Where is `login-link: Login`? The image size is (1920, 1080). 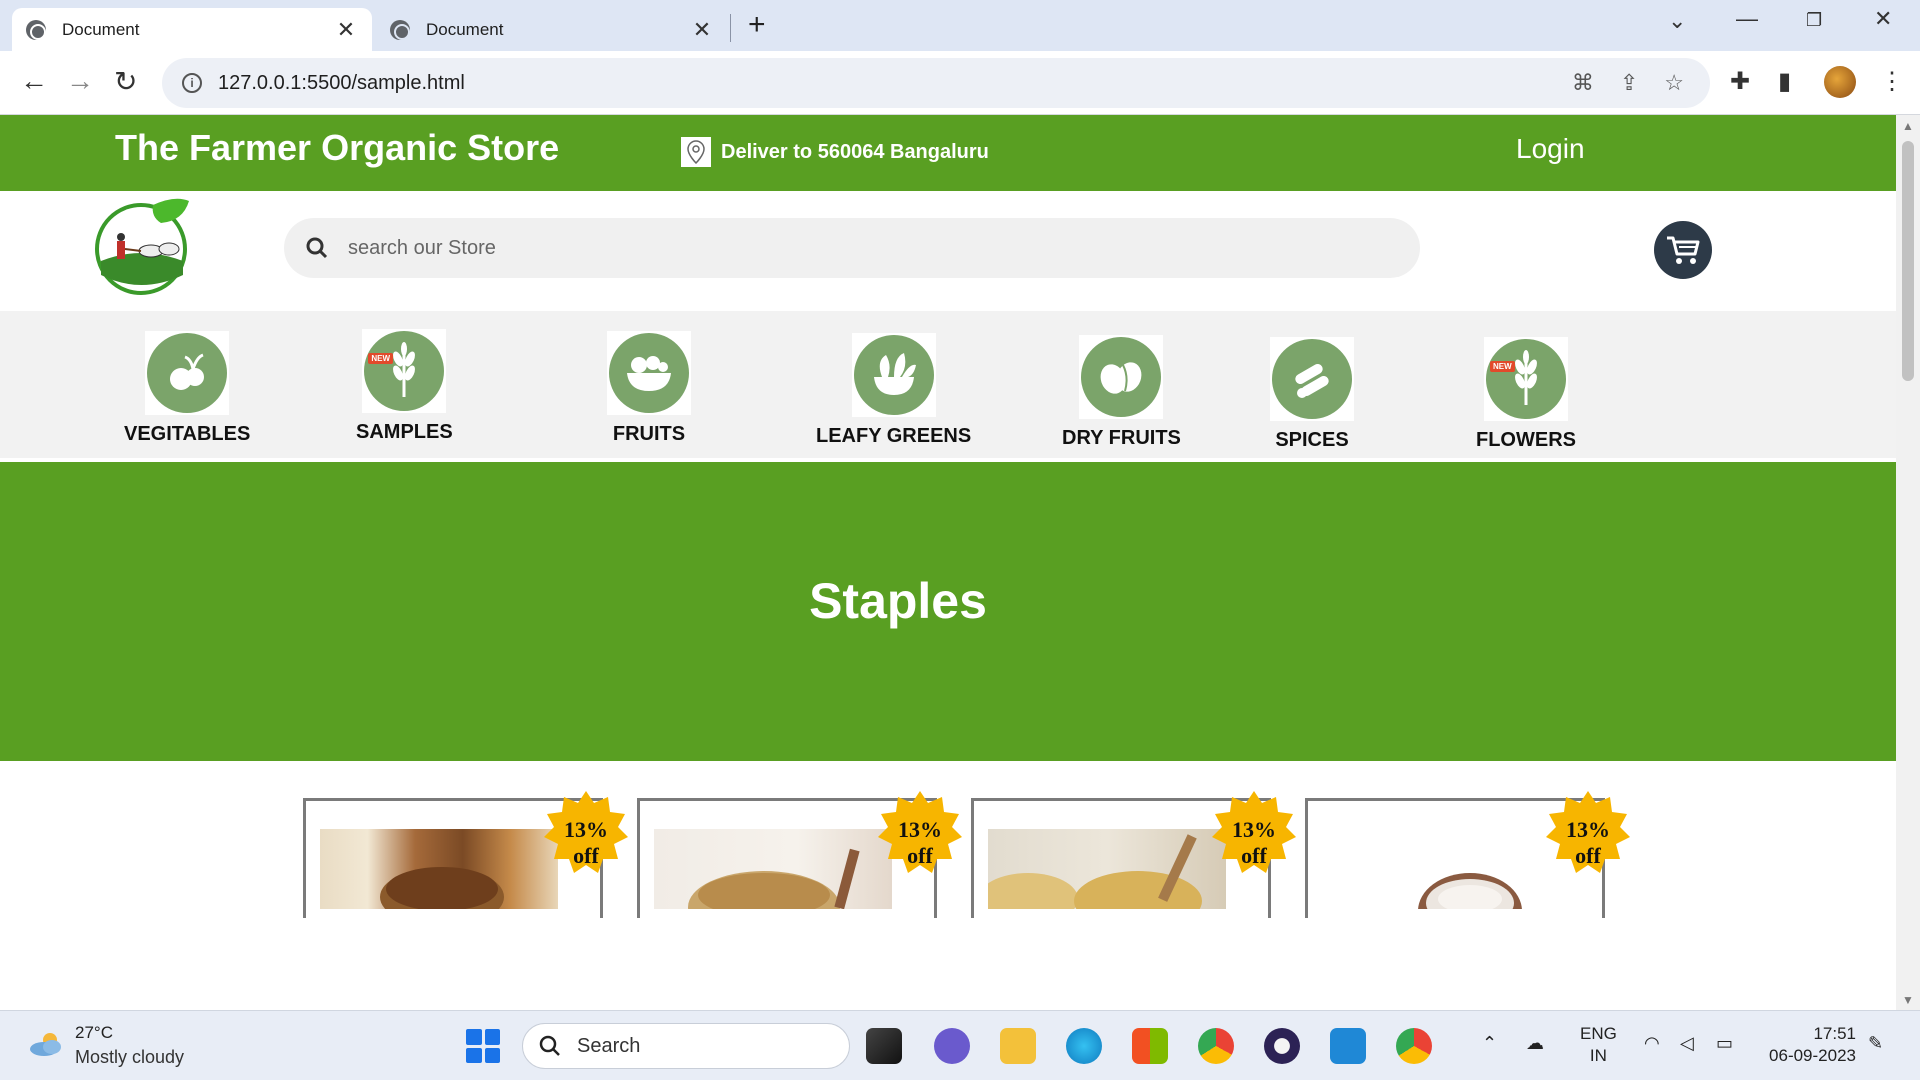 login-link: Login is located at coordinates (1550, 149).